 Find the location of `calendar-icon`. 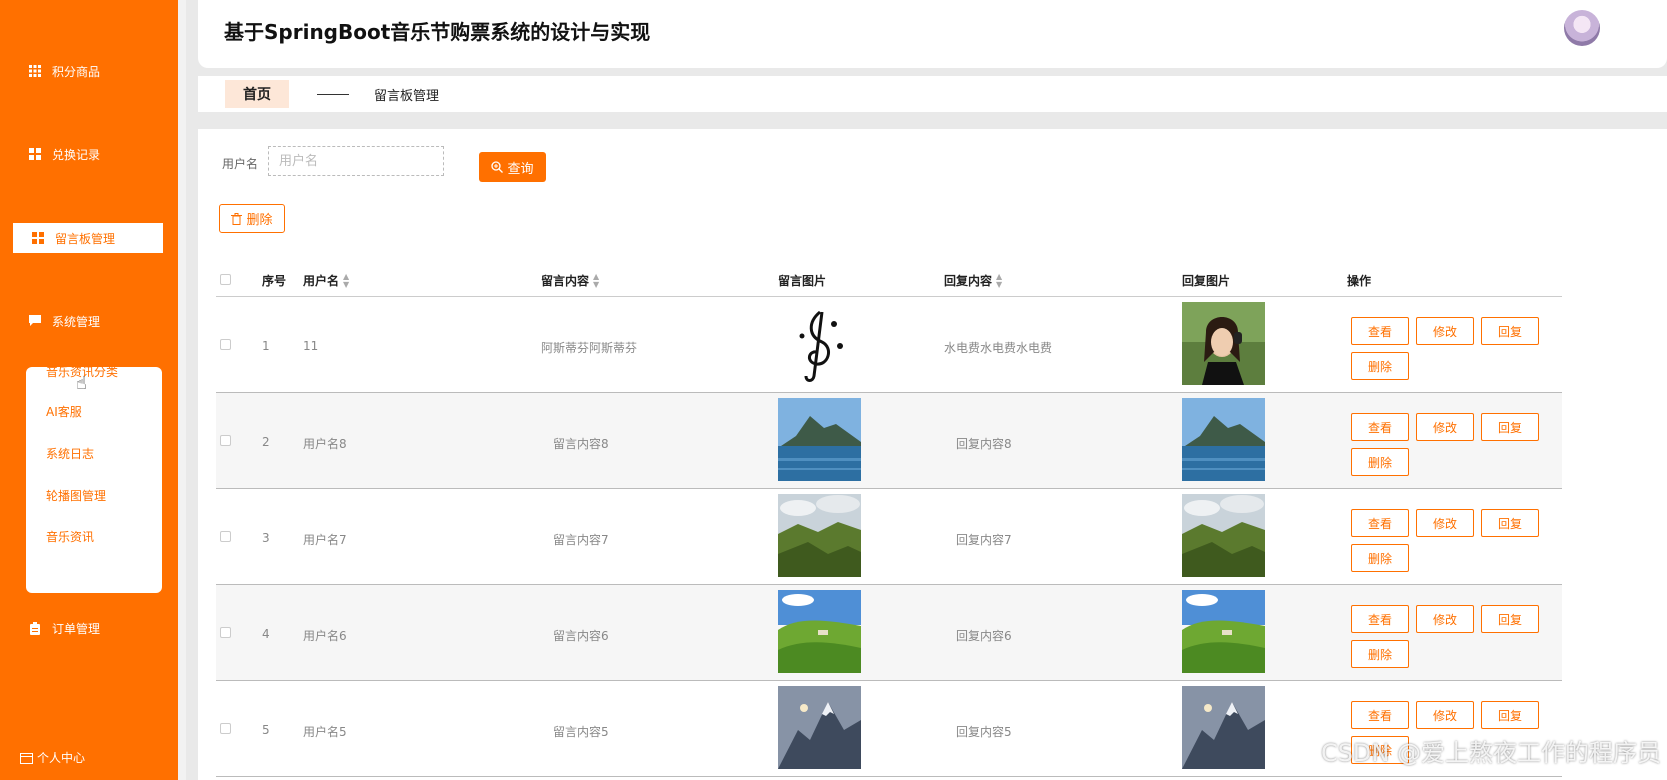

calendar-icon is located at coordinates (26, 758).